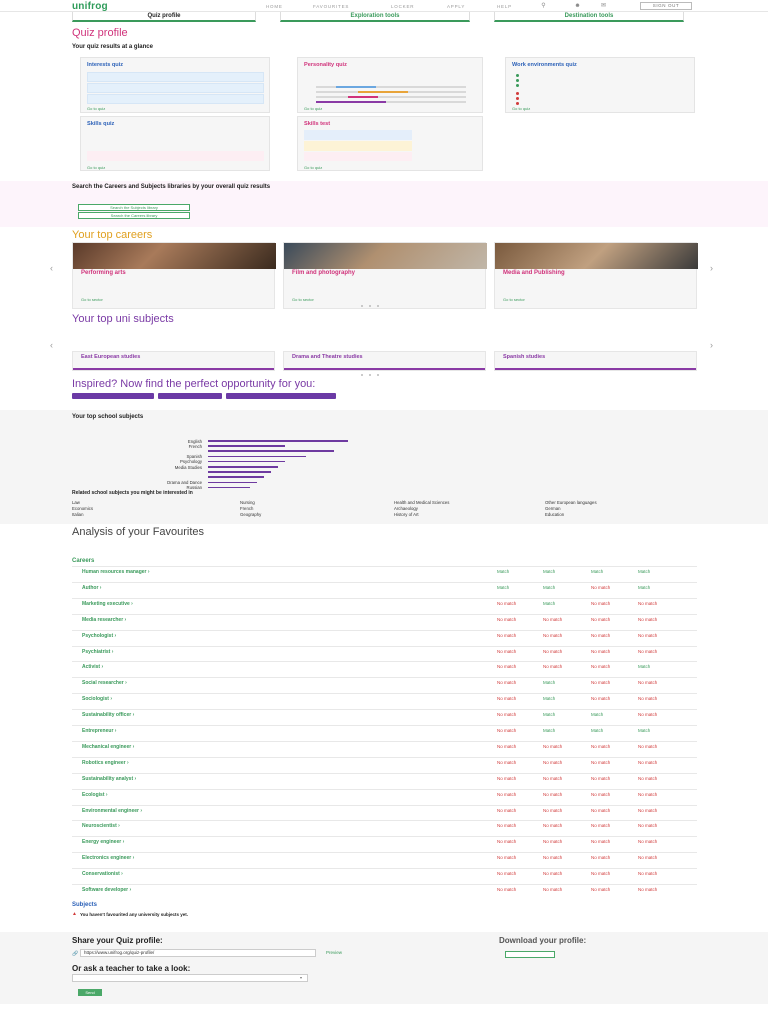 The height and width of the screenshot is (1024, 768). Describe the element at coordinates (134, 207) in the screenshot. I see `search-subjects-button: Search the Subjects library` at that location.